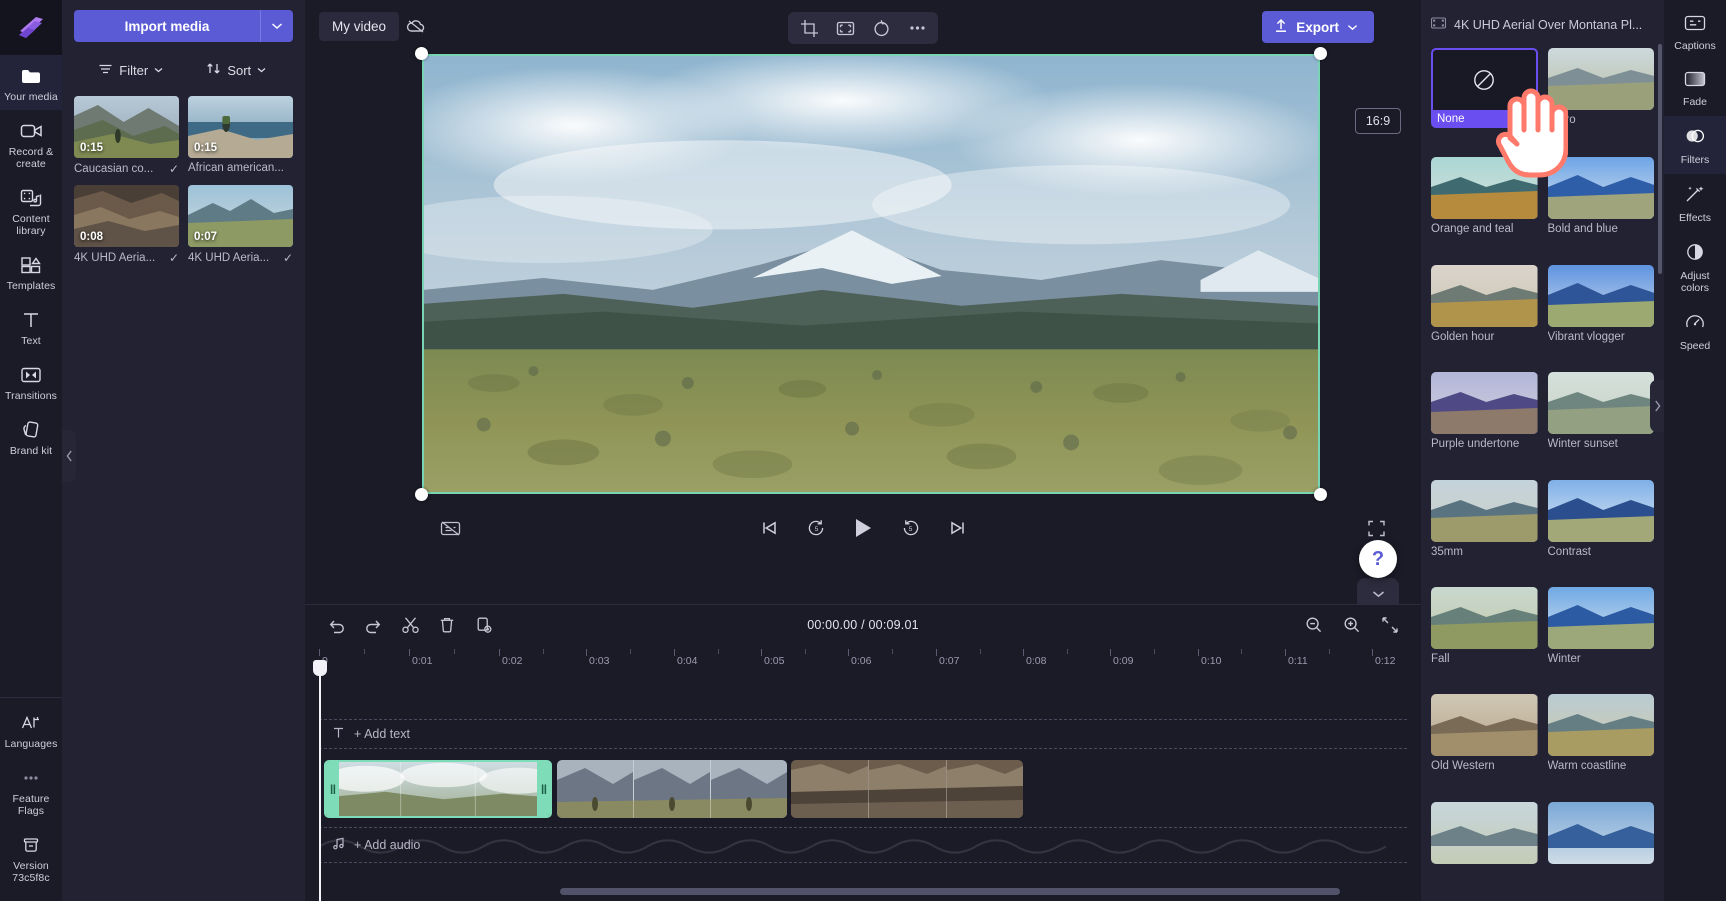 Image resolution: width=1726 pixels, height=901 pixels. What do you see at coordinates (1390, 625) in the screenshot?
I see `fit-timeline-button` at bounding box center [1390, 625].